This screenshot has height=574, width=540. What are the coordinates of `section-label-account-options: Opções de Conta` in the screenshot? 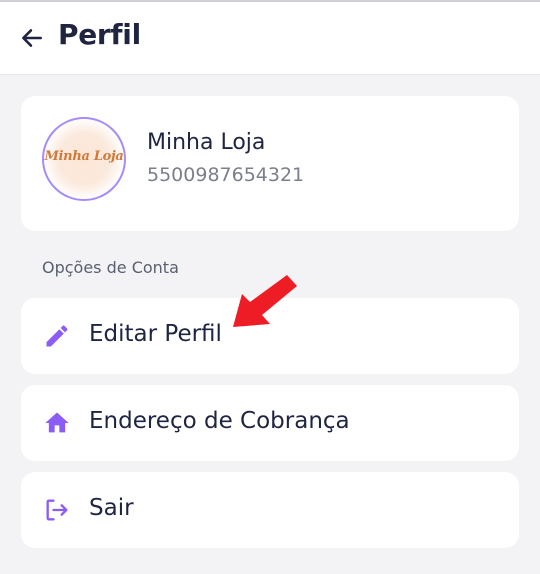 It's located at (110, 267).